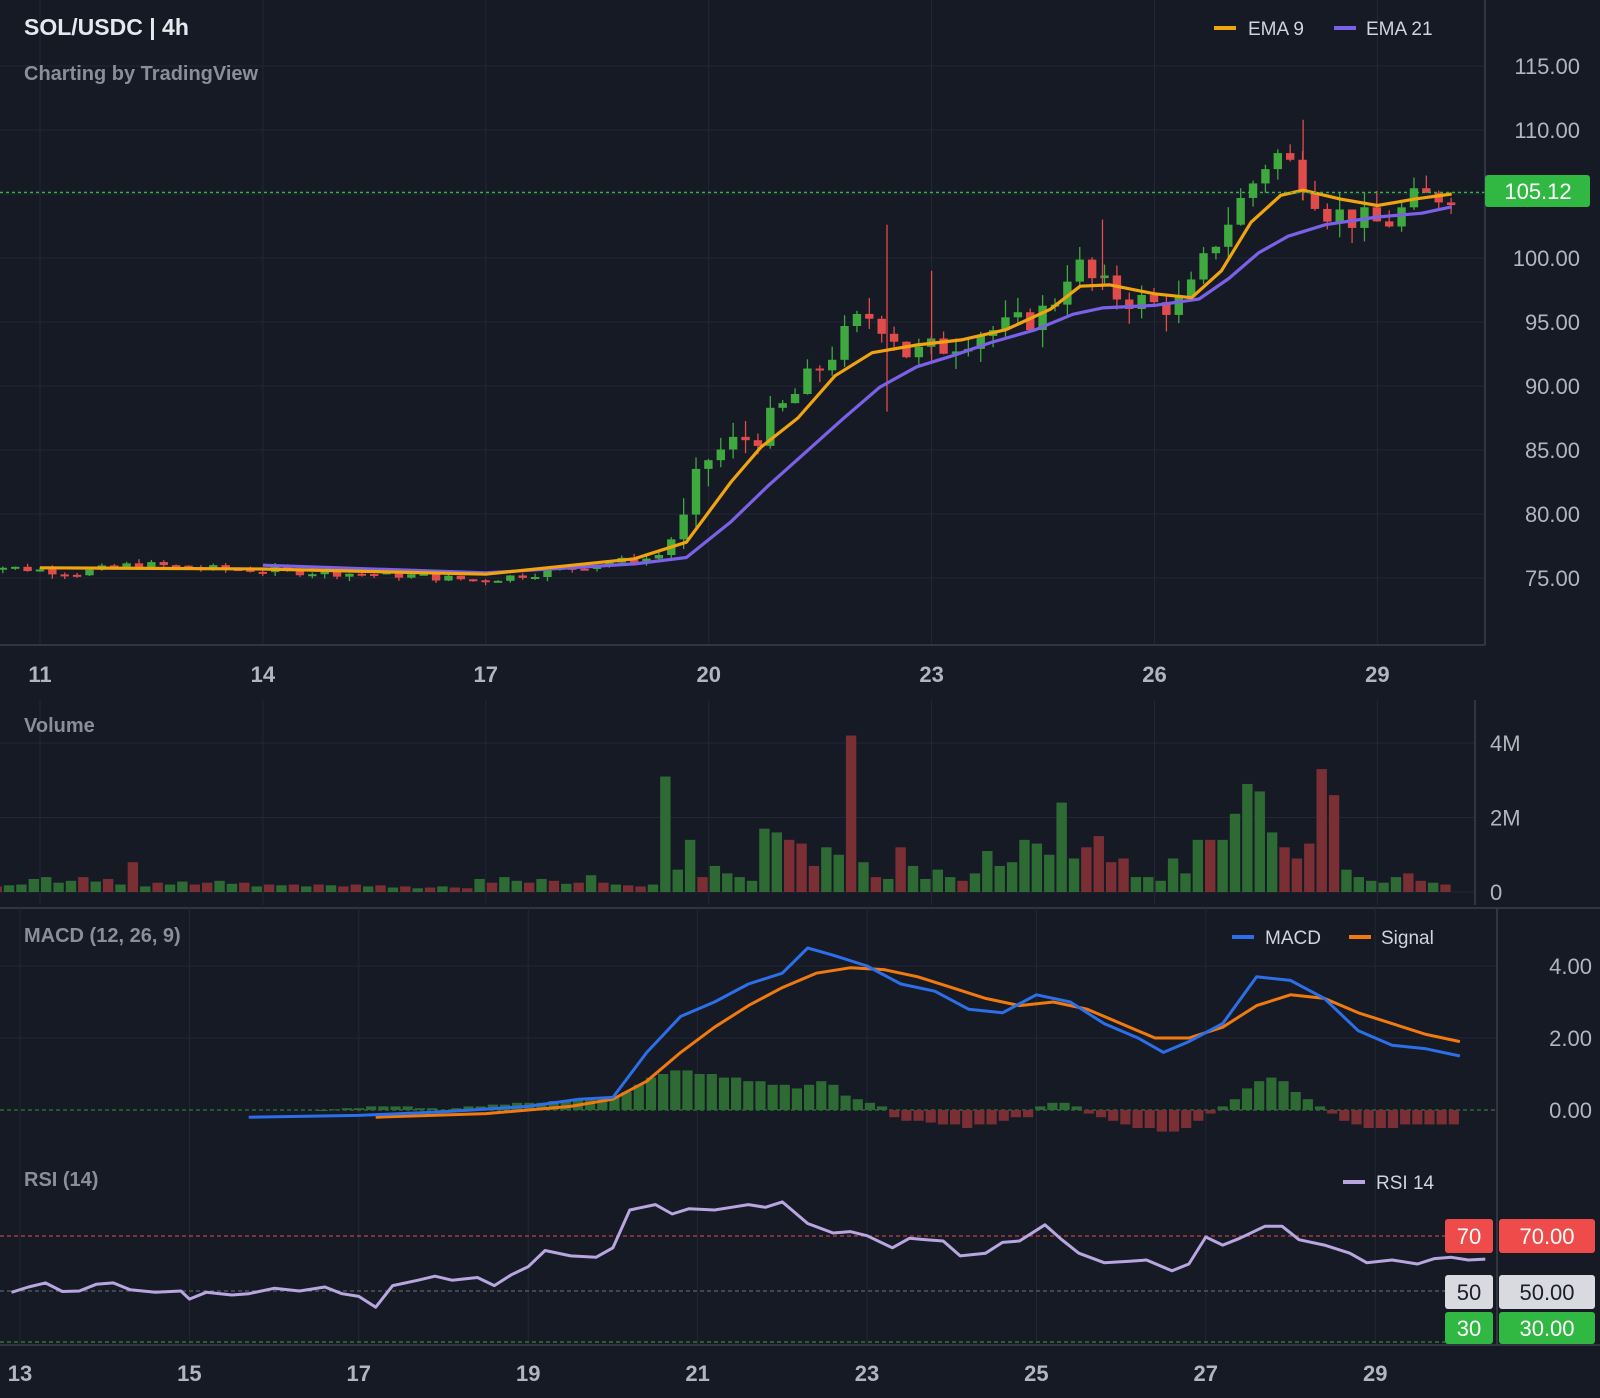 Image resolution: width=1600 pixels, height=1398 pixels. What do you see at coordinates (189, 1373) in the screenshot?
I see `rsi-x-tick-1: 15` at bounding box center [189, 1373].